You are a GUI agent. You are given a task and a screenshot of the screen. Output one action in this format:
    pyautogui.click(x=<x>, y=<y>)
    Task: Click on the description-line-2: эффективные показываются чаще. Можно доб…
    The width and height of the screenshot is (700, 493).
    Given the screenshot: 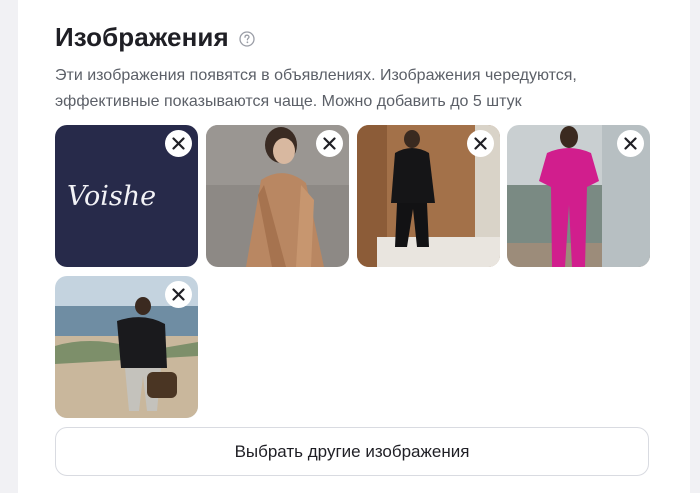 What is the action you would take?
    pyautogui.click(x=288, y=101)
    